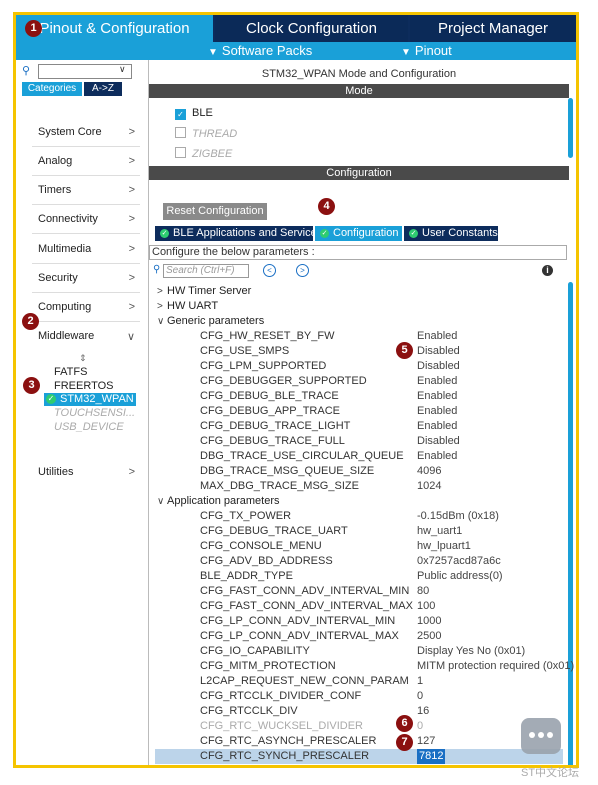 This screenshot has width=598, height=785. What do you see at coordinates (423, 711) in the screenshot?
I see `parameter-value: 16` at bounding box center [423, 711].